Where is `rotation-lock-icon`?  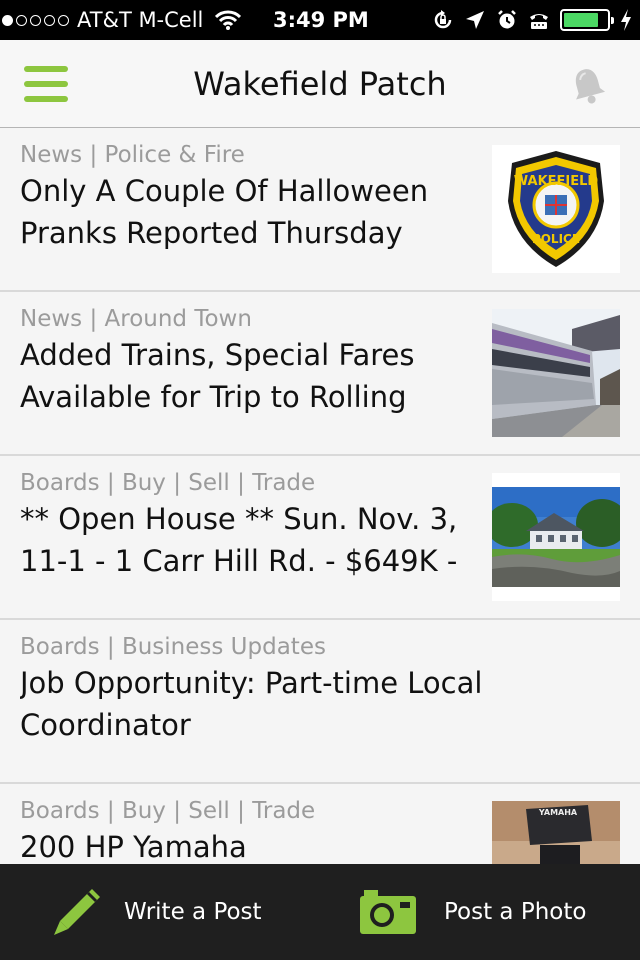 rotation-lock-icon is located at coordinates (443, 19).